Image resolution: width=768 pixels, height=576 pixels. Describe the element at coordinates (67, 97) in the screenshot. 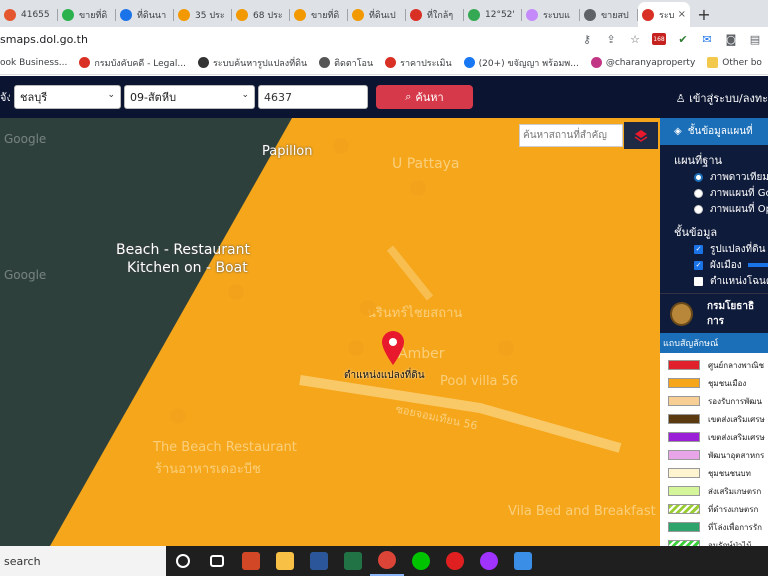

I see `province-select: ชลบุรี ⌄` at that location.